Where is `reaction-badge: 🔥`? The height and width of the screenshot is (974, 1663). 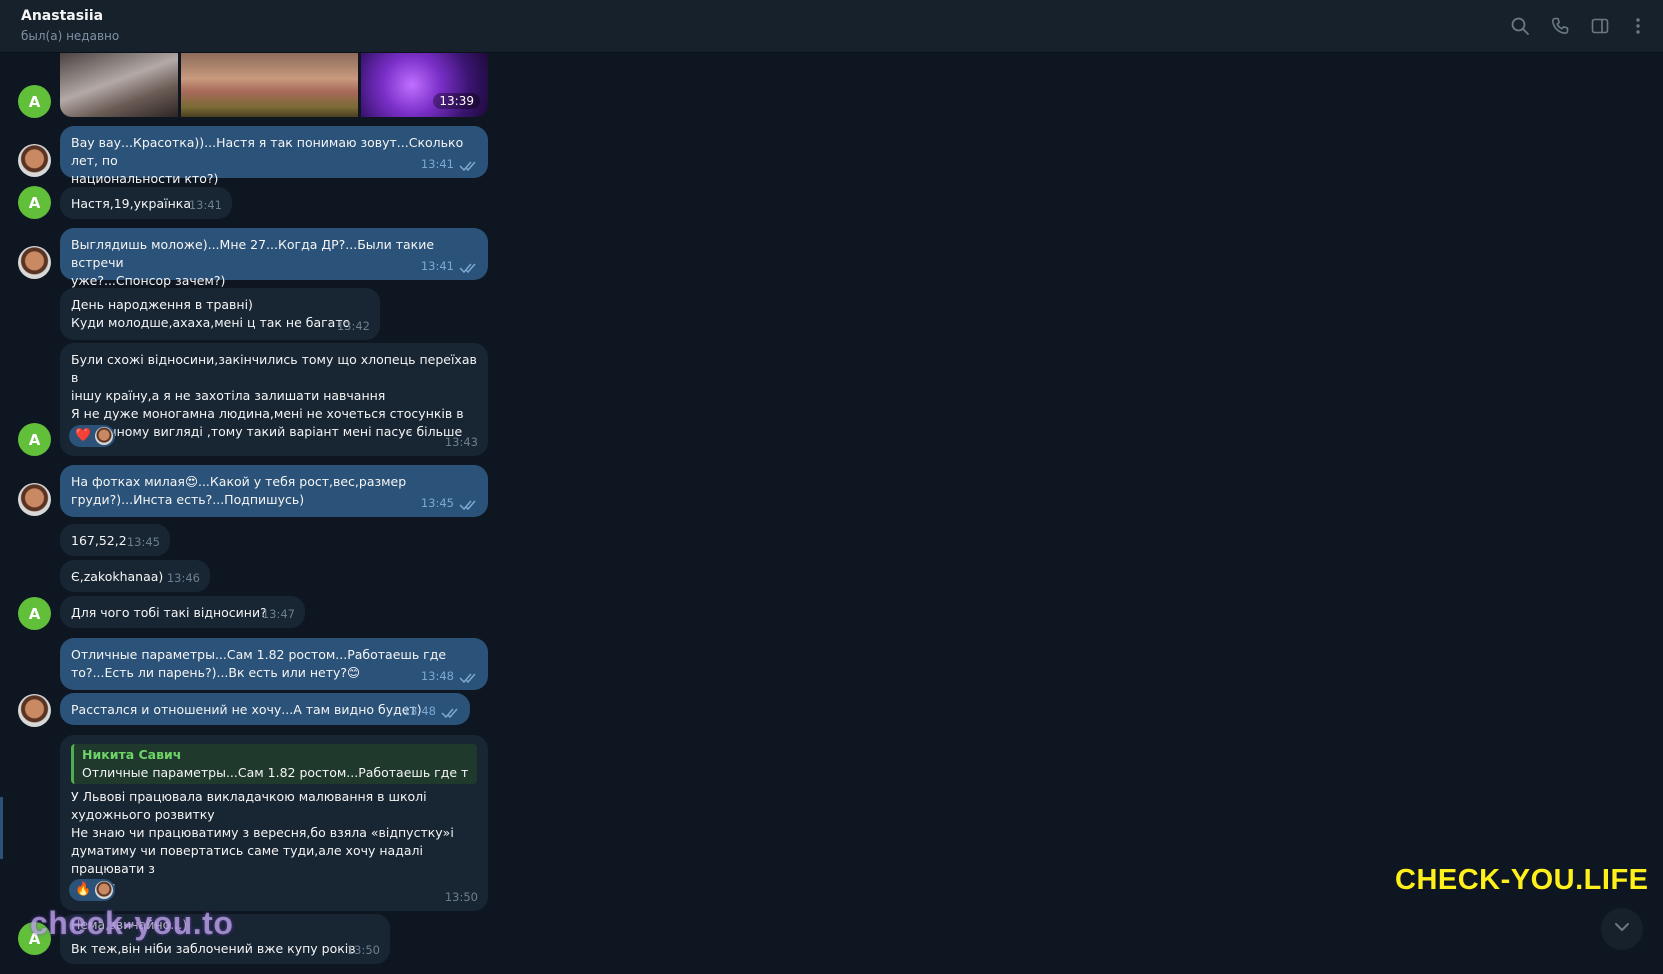 reaction-badge: 🔥 is located at coordinates (92, 890).